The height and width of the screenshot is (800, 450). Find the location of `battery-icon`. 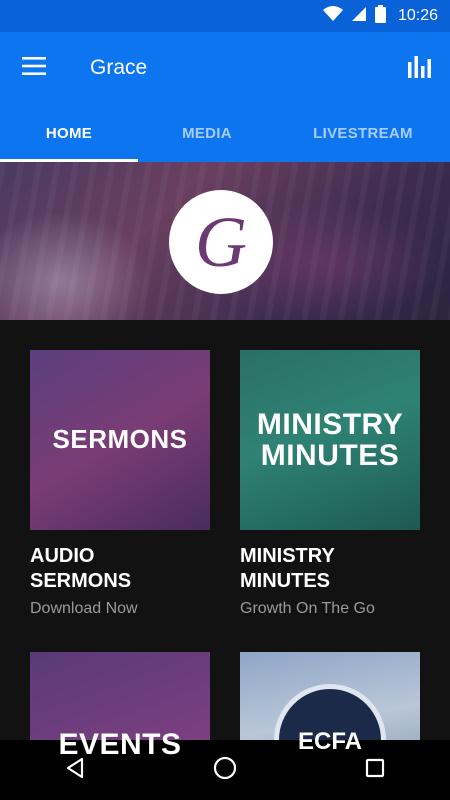

battery-icon is located at coordinates (380, 16).